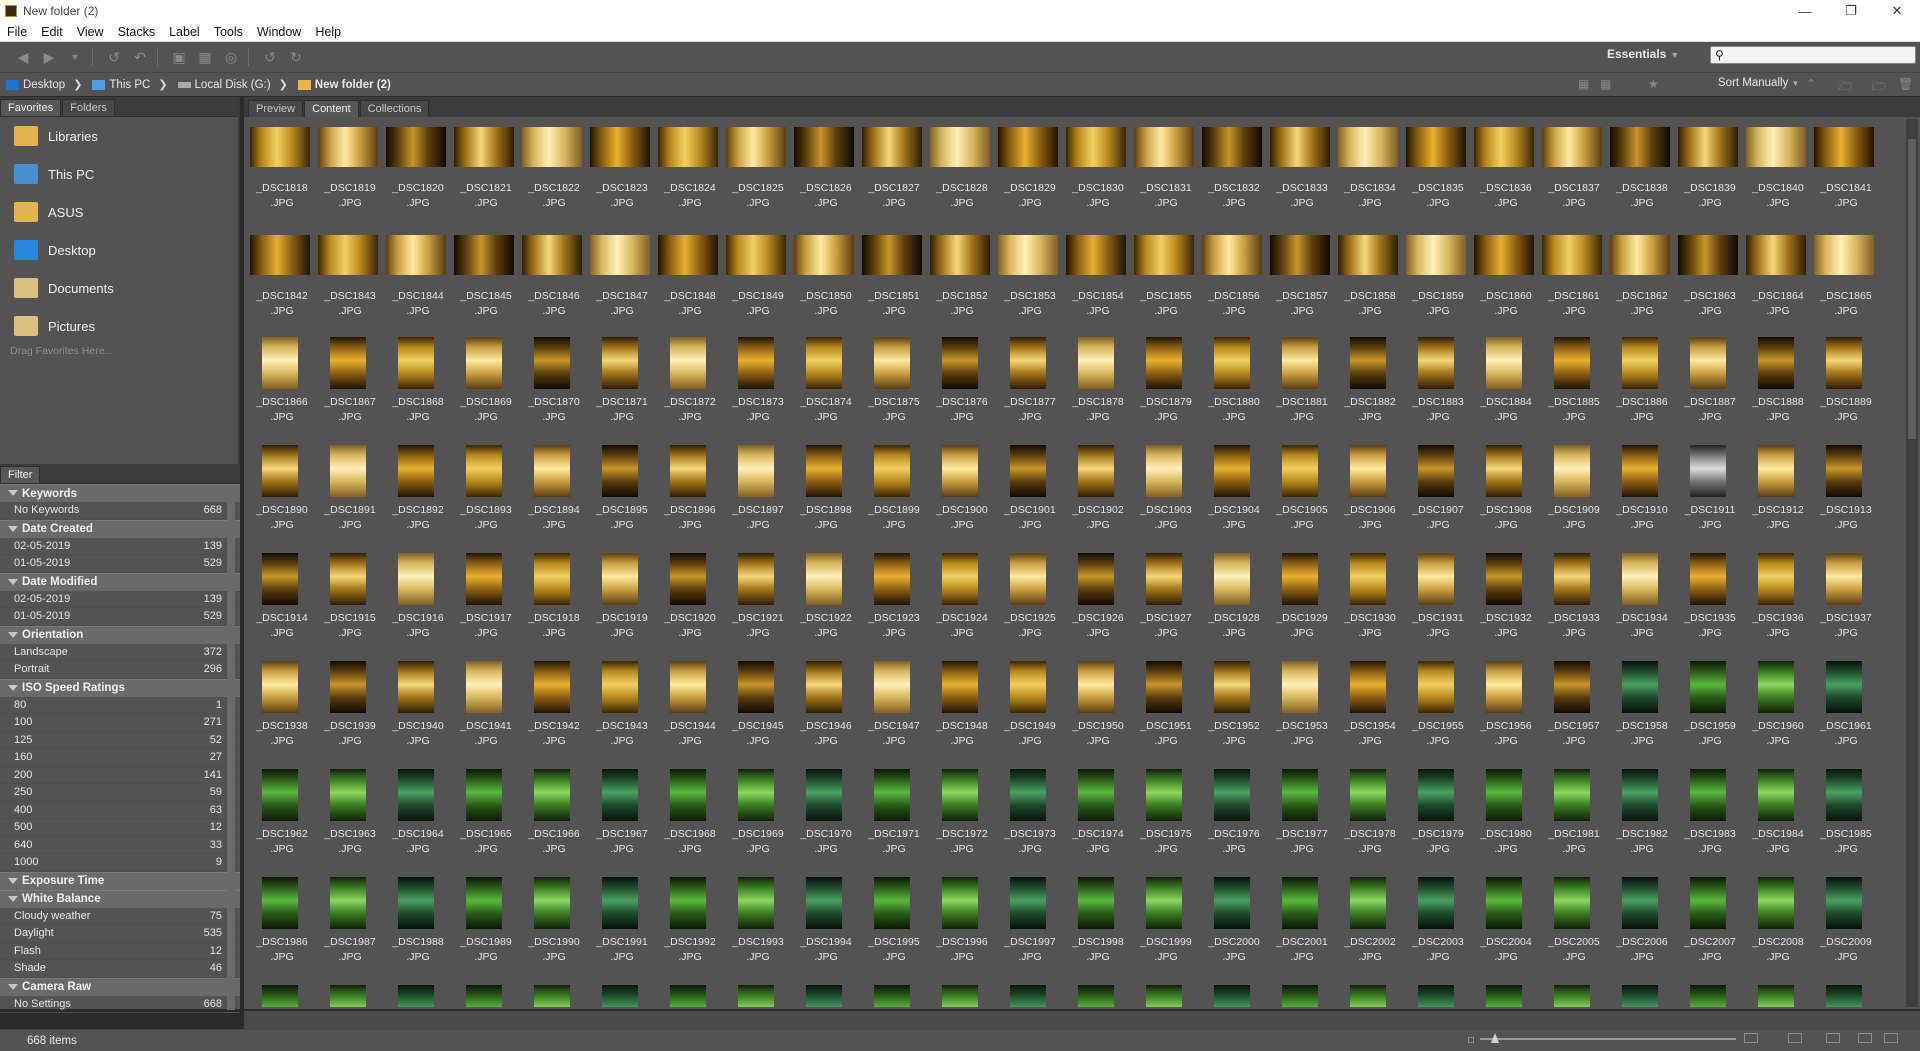 This screenshot has width=1920, height=1051. What do you see at coordinates (1813, 55) in the screenshot?
I see `search-input: ⚲` at bounding box center [1813, 55].